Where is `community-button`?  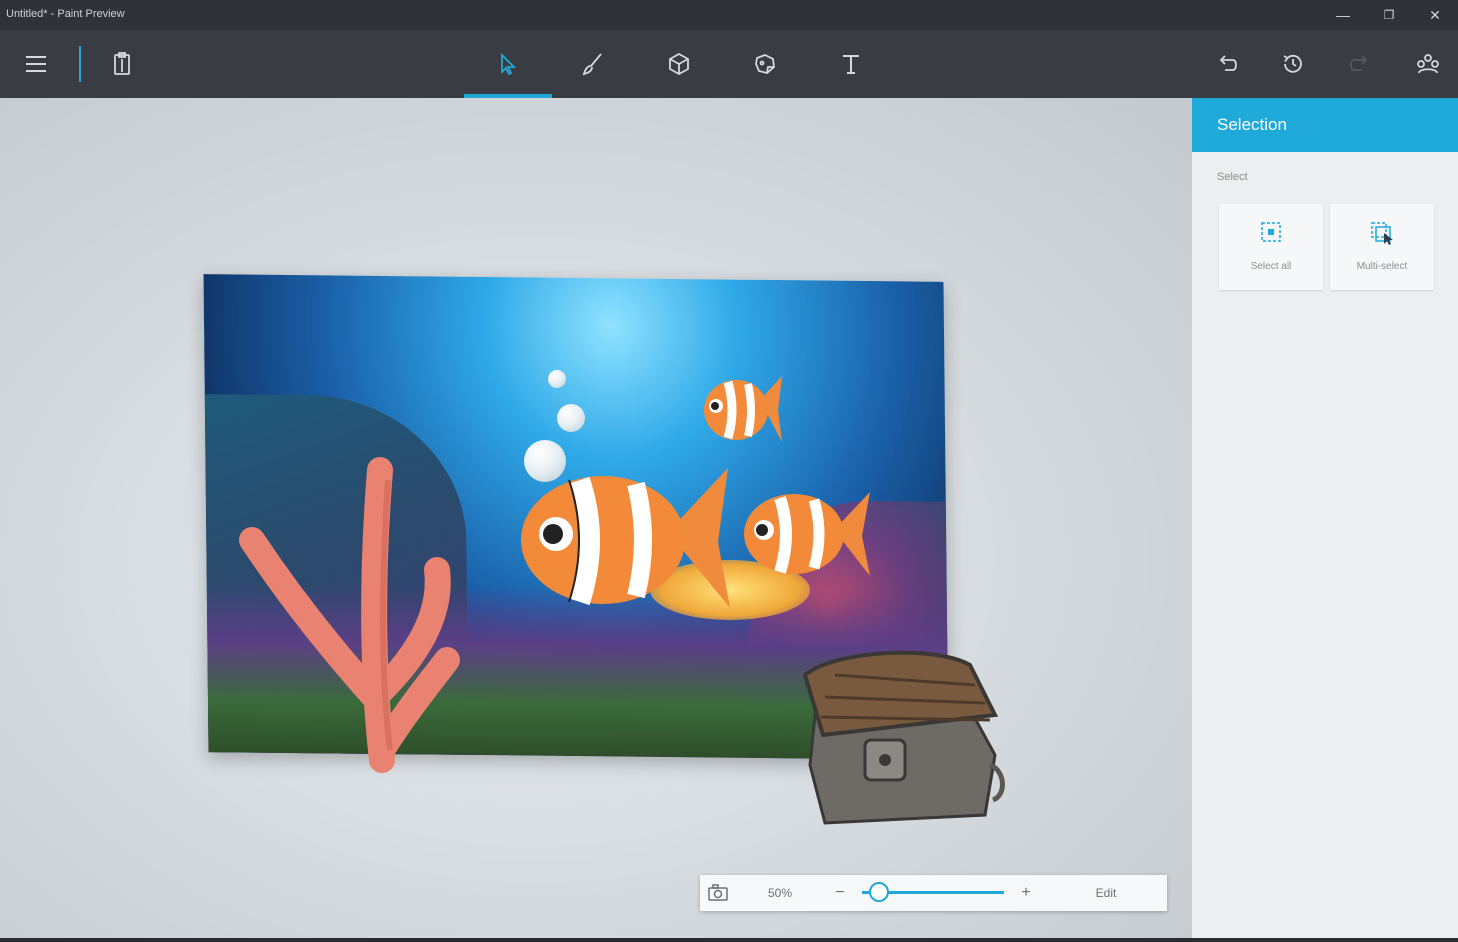 community-button is located at coordinates (1428, 64).